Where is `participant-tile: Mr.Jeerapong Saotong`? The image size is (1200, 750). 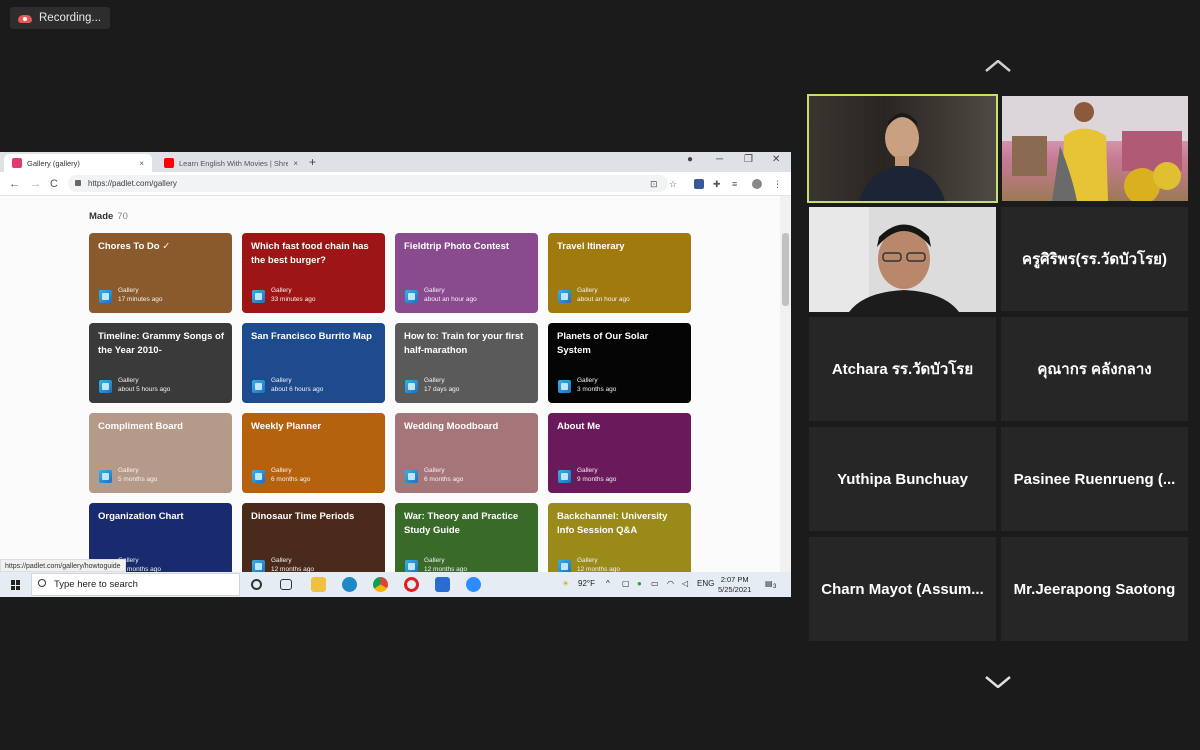 participant-tile: Mr.Jeerapong Saotong is located at coordinates (1094, 589).